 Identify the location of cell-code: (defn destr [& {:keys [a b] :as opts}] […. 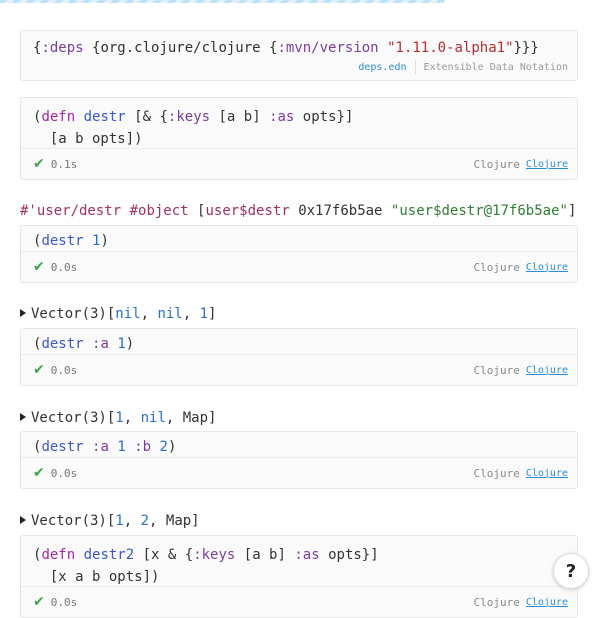
(299, 124).